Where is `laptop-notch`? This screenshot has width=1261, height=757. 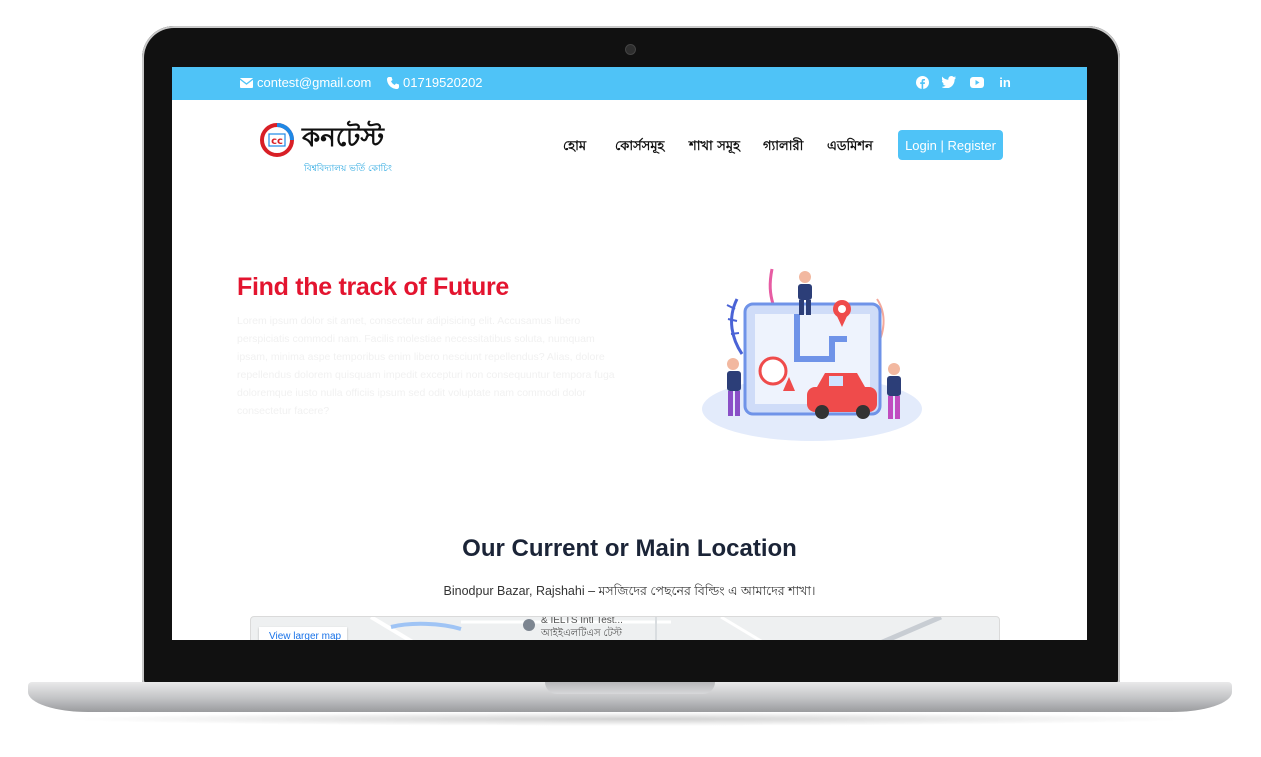 laptop-notch is located at coordinates (630, 688).